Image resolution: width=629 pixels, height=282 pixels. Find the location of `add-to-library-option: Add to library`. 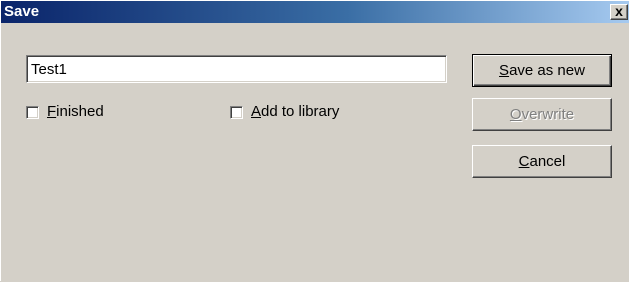

add-to-library-option: Add to library is located at coordinates (284, 112).